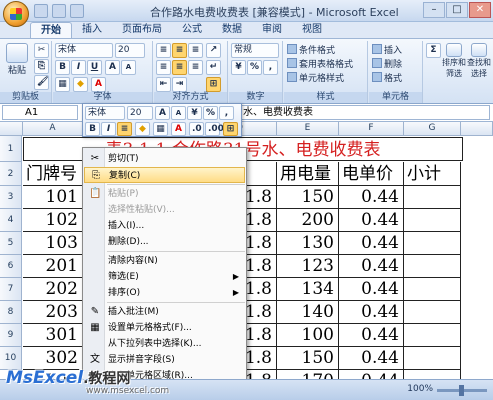  I want to click on column-header-g: G, so click(432, 129).